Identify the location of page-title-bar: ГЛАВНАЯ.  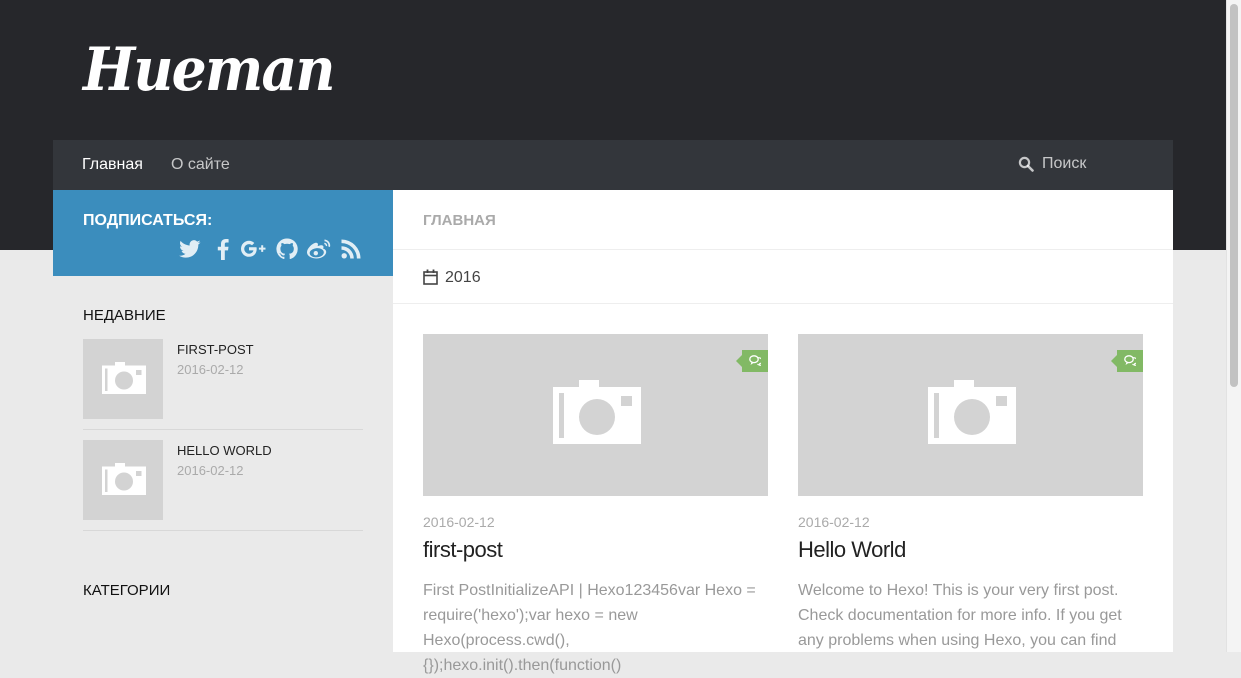
(783, 220).